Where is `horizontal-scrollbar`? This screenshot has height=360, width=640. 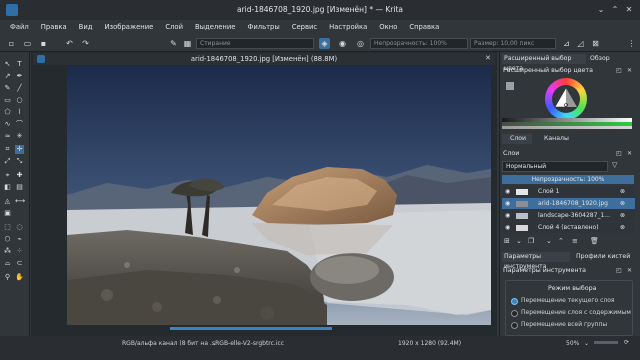
horizontal-scrollbar is located at coordinates (251, 328).